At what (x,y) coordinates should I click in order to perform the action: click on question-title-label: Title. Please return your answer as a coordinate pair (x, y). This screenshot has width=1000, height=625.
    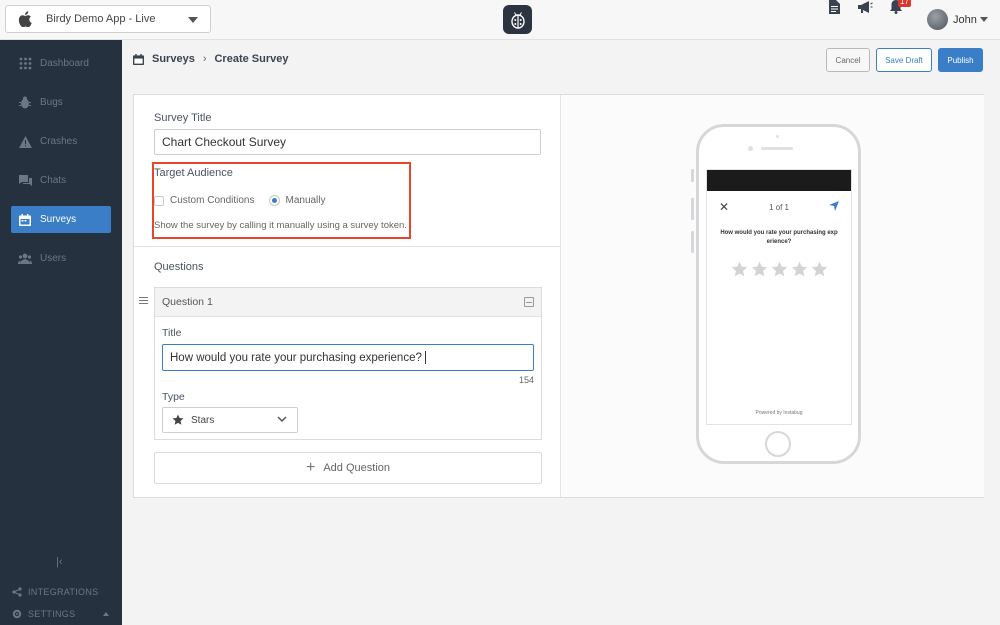
    Looking at the image, I should click on (172, 333).